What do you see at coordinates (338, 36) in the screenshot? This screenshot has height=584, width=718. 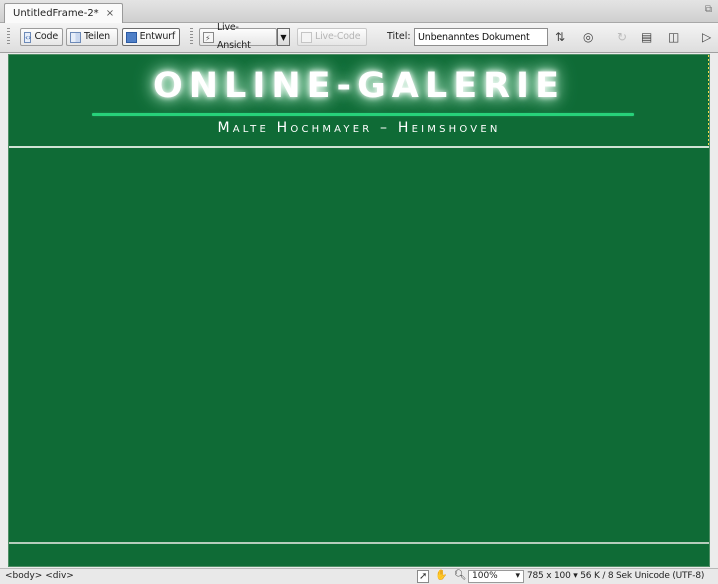 I see `live-code-label: Live-Code` at bounding box center [338, 36].